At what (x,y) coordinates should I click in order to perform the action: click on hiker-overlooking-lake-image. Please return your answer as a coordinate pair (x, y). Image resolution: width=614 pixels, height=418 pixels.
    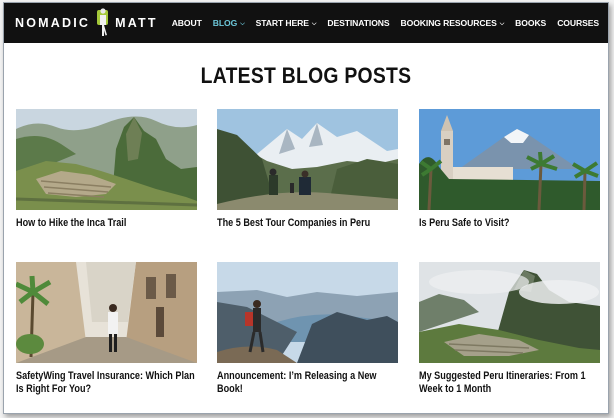
    Looking at the image, I should click on (307, 312).